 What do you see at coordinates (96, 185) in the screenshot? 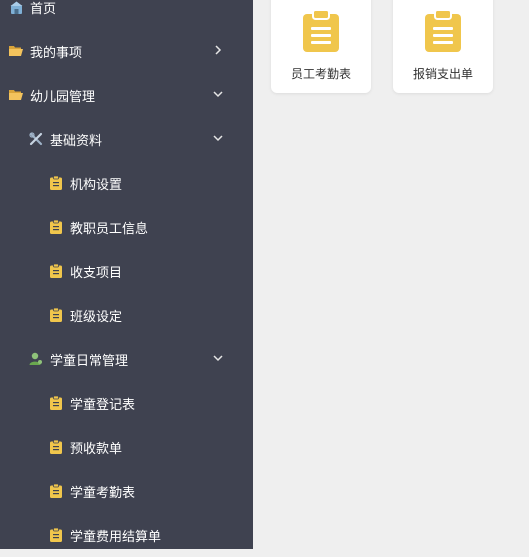
I see `sidebar-item-label: 机构设置` at bounding box center [96, 185].